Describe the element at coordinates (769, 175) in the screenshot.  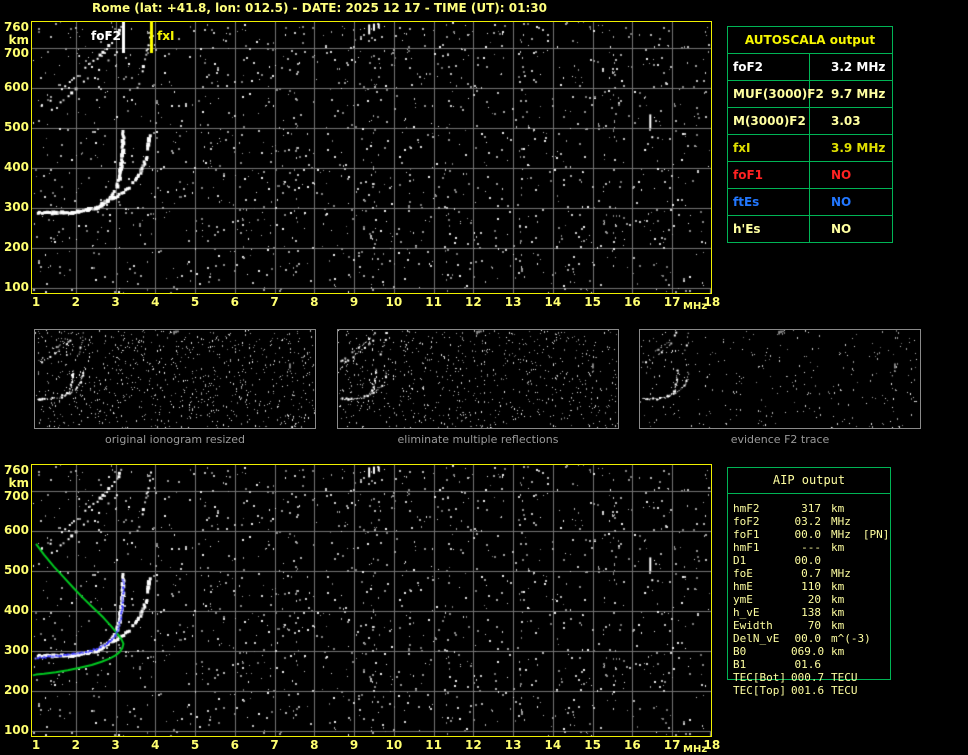
I see `autoscala-row-label: foF1` at that location.